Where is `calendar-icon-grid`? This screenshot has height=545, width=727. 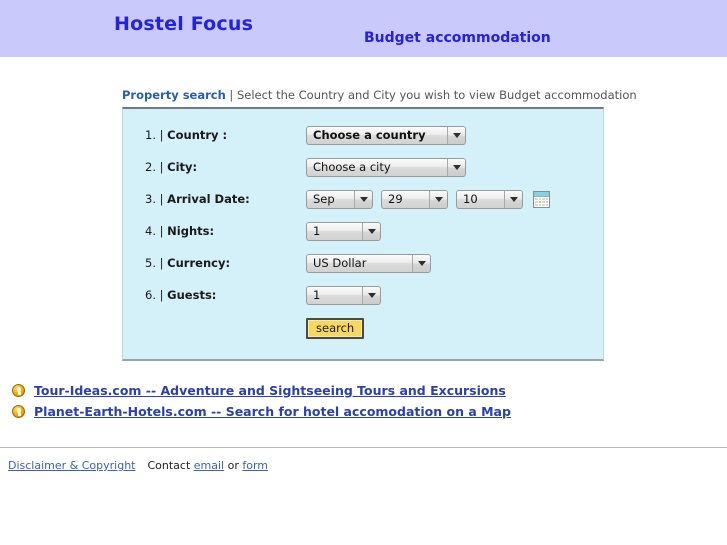
calendar-icon-grid is located at coordinates (541, 201).